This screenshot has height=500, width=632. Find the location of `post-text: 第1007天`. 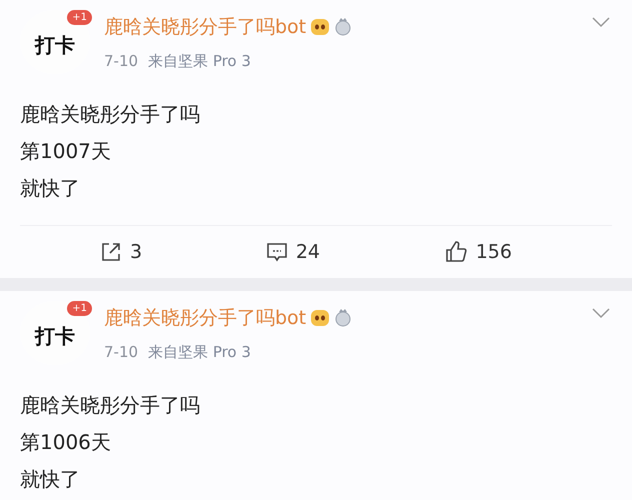

post-text: 第1007天 is located at coordinates (66, 151).